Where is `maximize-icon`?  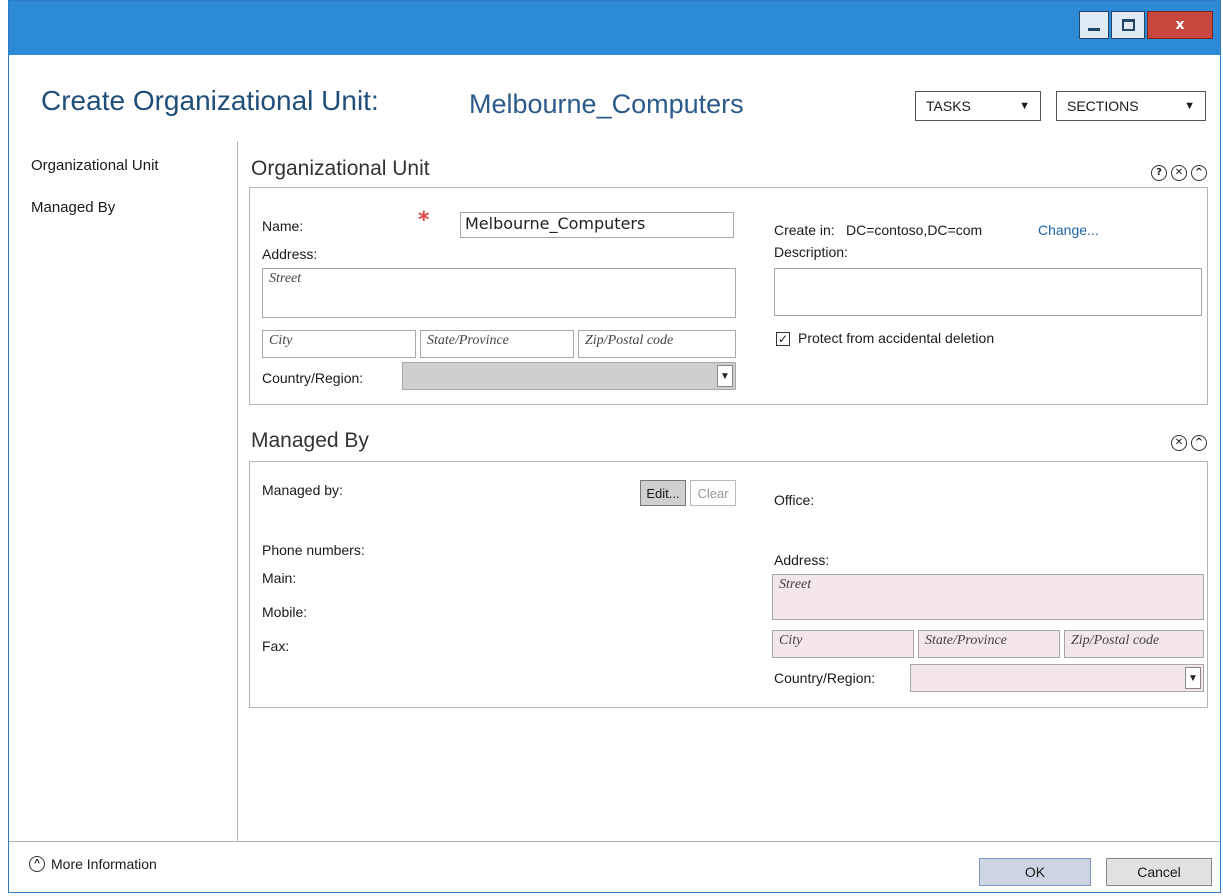
maximize-icon is located at coordinates (1128, 25).